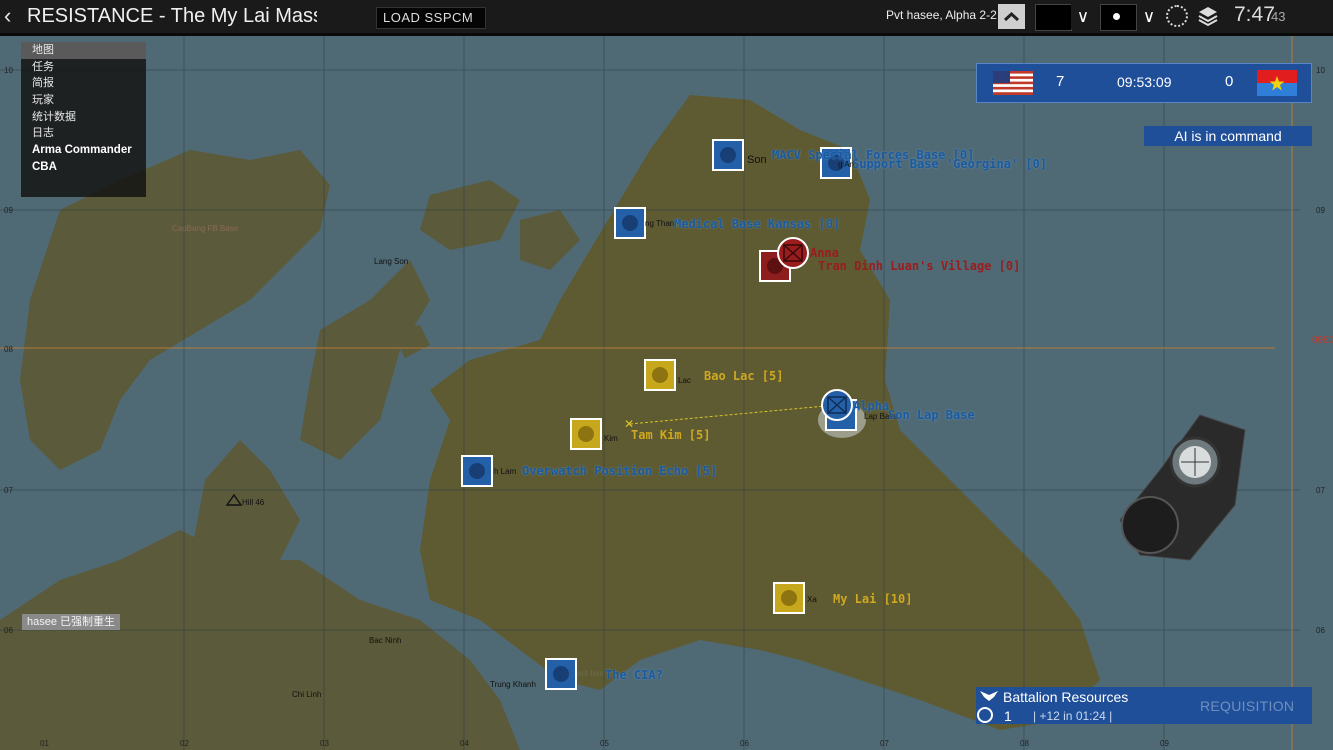  Describe the element at coordinates (884, 743) in the screenshot. I see `grid-x-label: 07` at that location.